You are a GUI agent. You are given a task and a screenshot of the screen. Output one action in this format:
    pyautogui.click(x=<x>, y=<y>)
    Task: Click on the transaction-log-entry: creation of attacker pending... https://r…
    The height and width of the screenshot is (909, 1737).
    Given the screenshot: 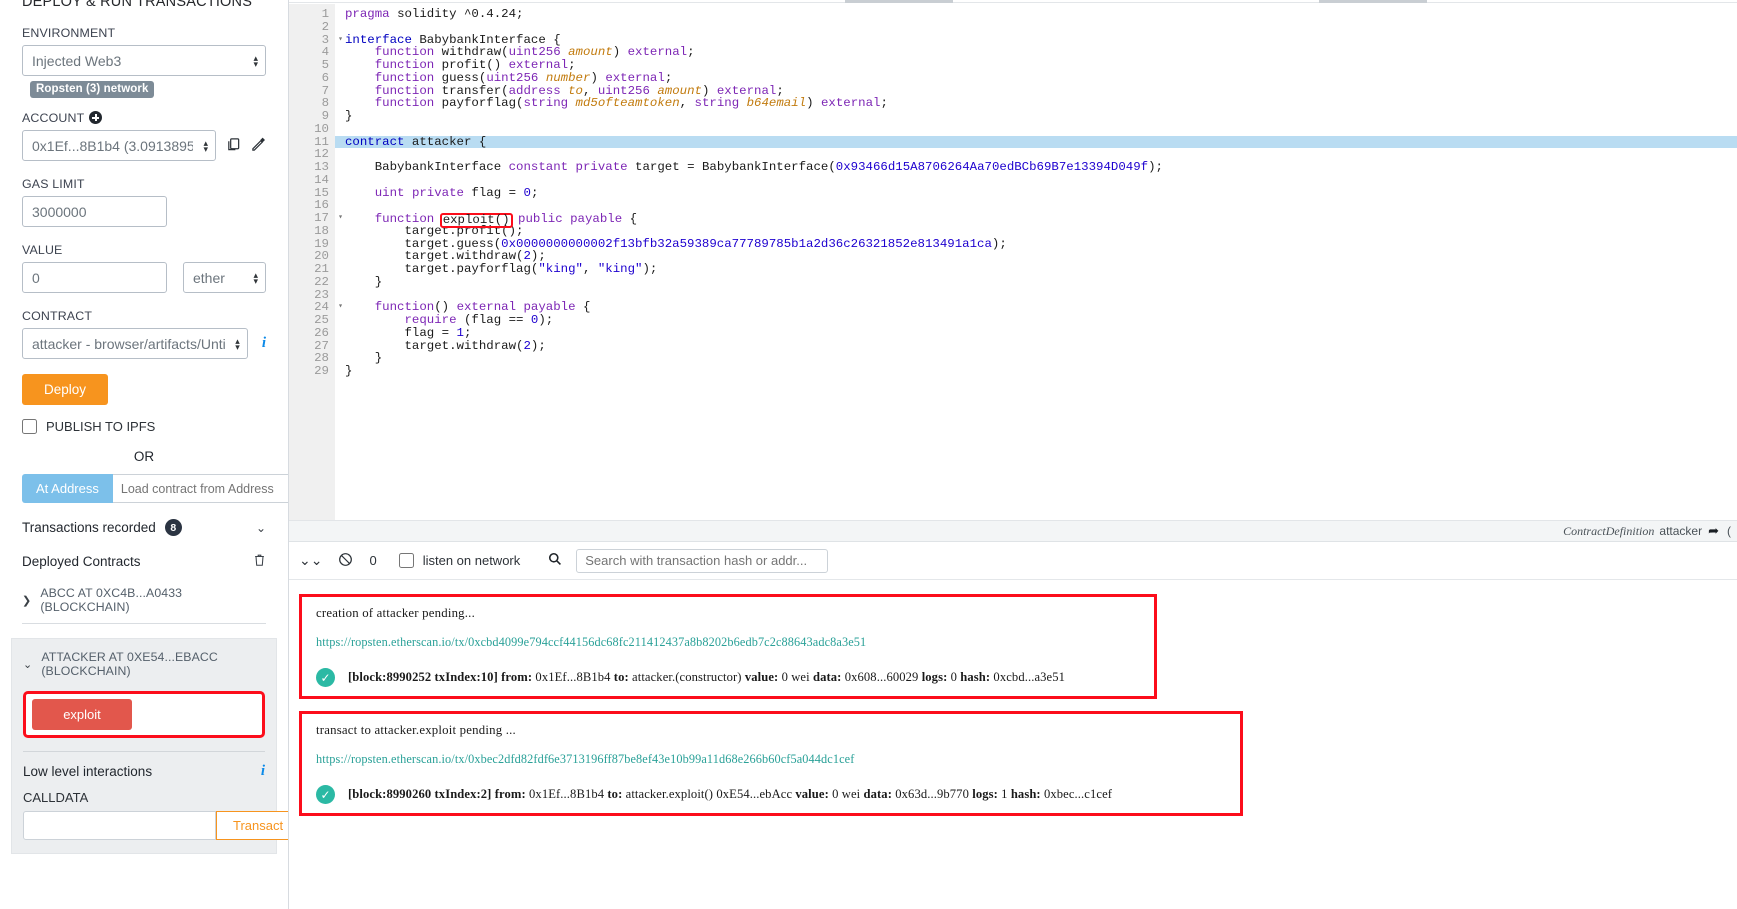 What is the action you would take?
    pyautogui.click(x=728, y=646)
    